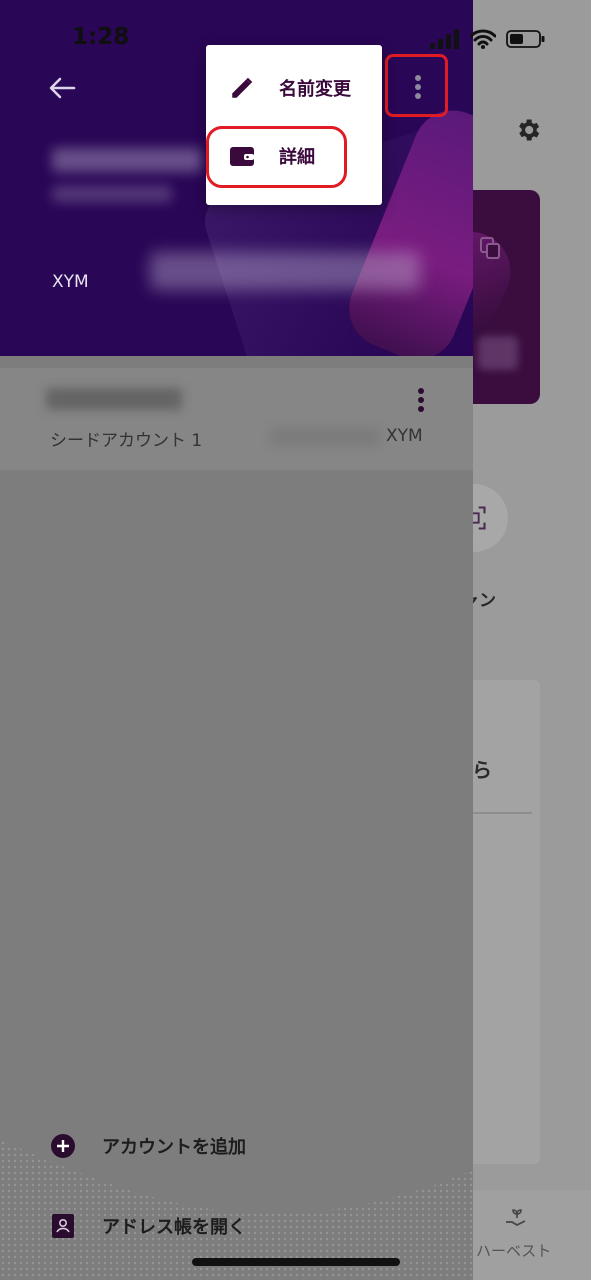 The image size is (591, 1280). Describe the element at coordinates (296, 1262) in the screenshot. I see `home-indicator` at that location.